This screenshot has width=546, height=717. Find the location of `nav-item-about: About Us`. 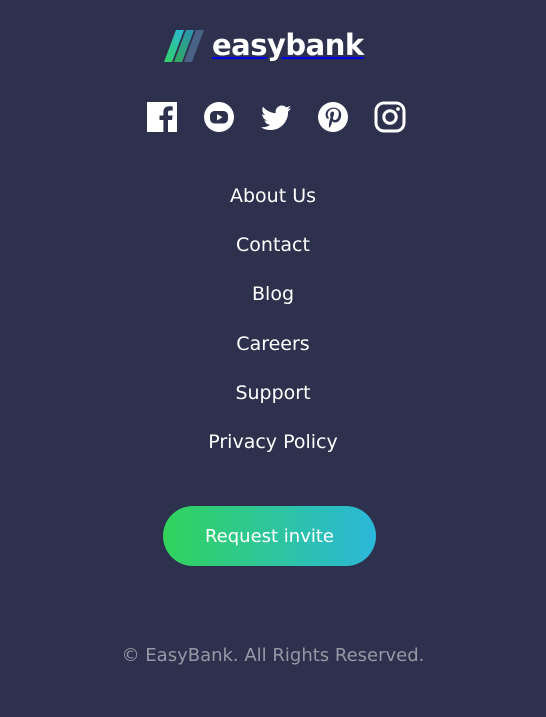

nav-item-about: About Us is located at coordinates (273, 206).